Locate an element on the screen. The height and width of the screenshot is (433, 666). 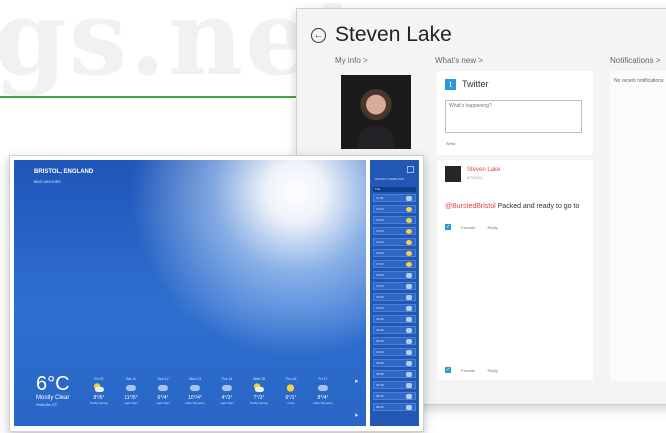
hourly-row: 20:00 is located at coordinates (394, 297).